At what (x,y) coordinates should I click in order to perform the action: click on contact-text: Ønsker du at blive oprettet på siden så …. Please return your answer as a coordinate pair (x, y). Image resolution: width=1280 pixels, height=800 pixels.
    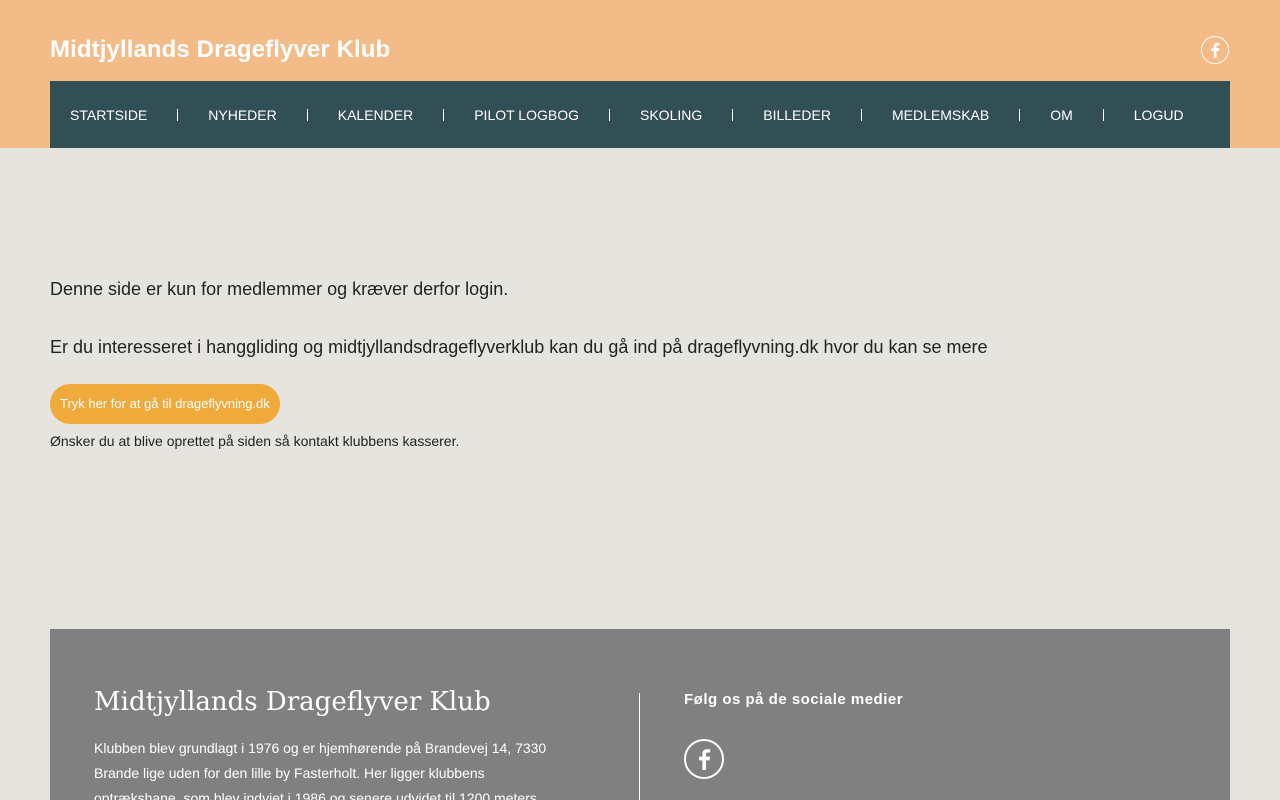
    Looking at the image, I should click on (255, 441).